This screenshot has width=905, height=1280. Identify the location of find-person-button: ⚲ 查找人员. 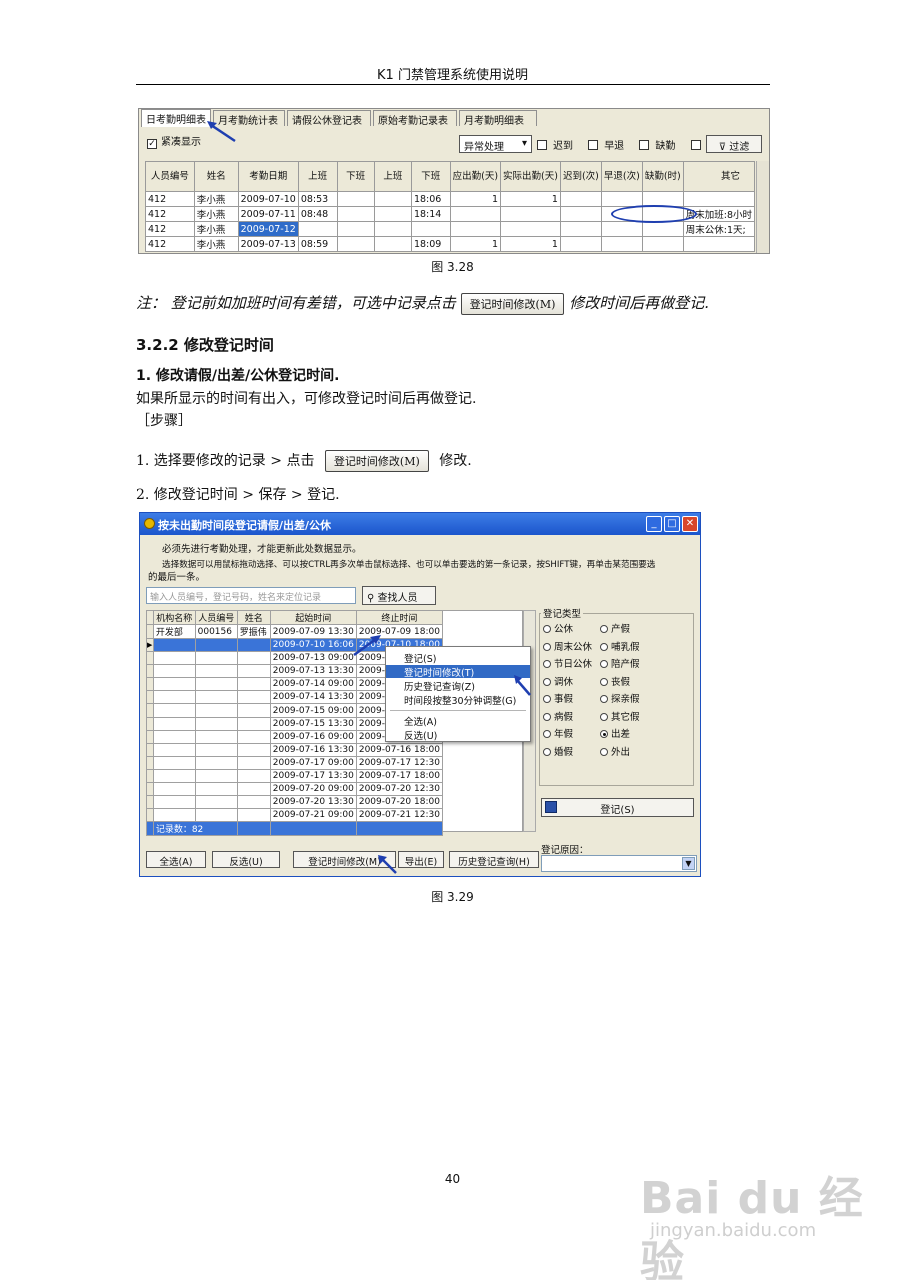
(399, 595).